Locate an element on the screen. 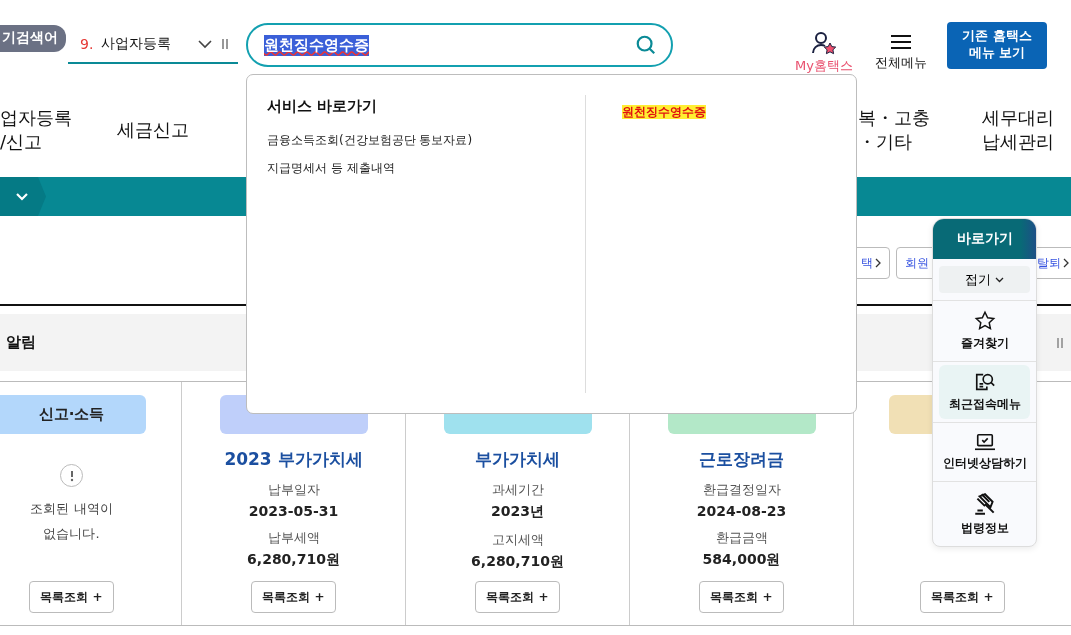  field-label: 고지세액 is located at coordinates (517, 540).